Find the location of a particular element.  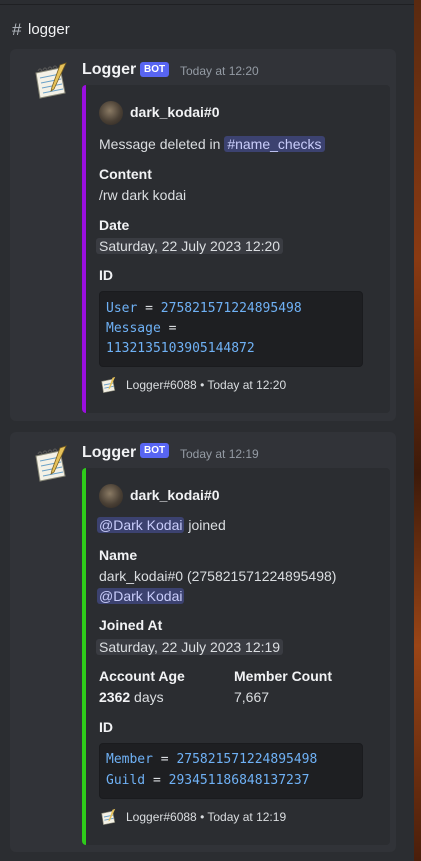

description-text: joined is located at coordinates (205, 525).